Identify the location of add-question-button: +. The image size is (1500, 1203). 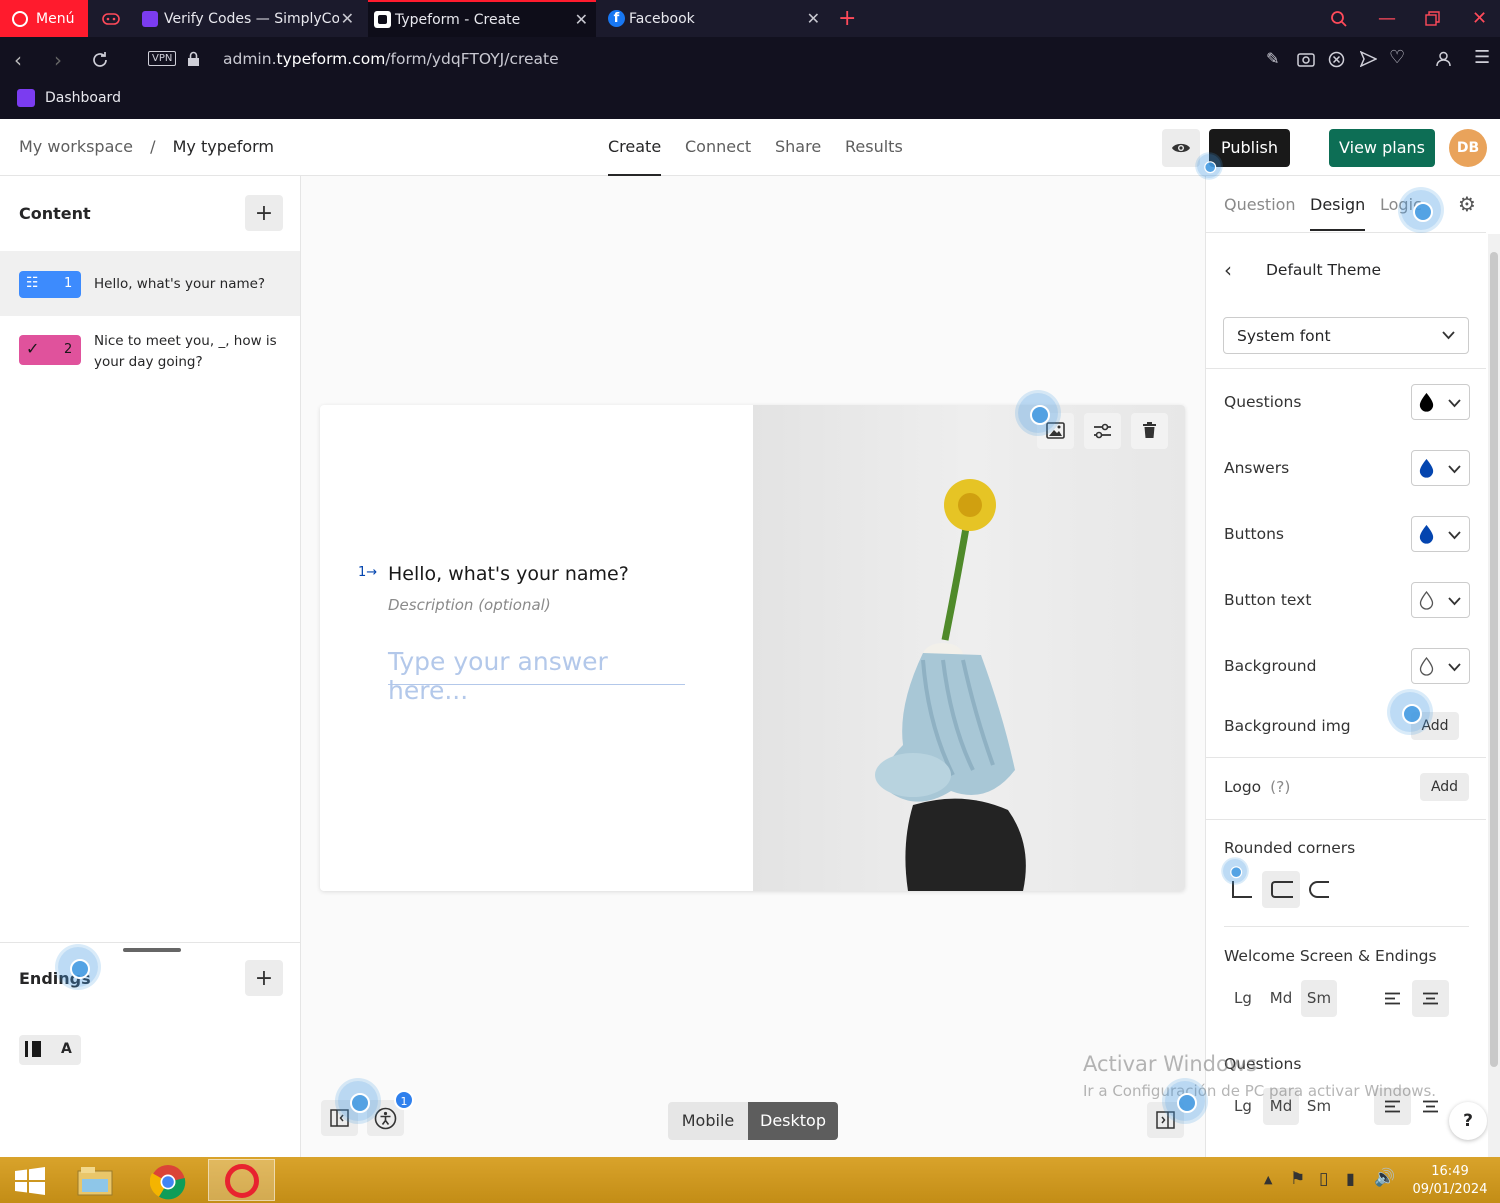
(264, 213).